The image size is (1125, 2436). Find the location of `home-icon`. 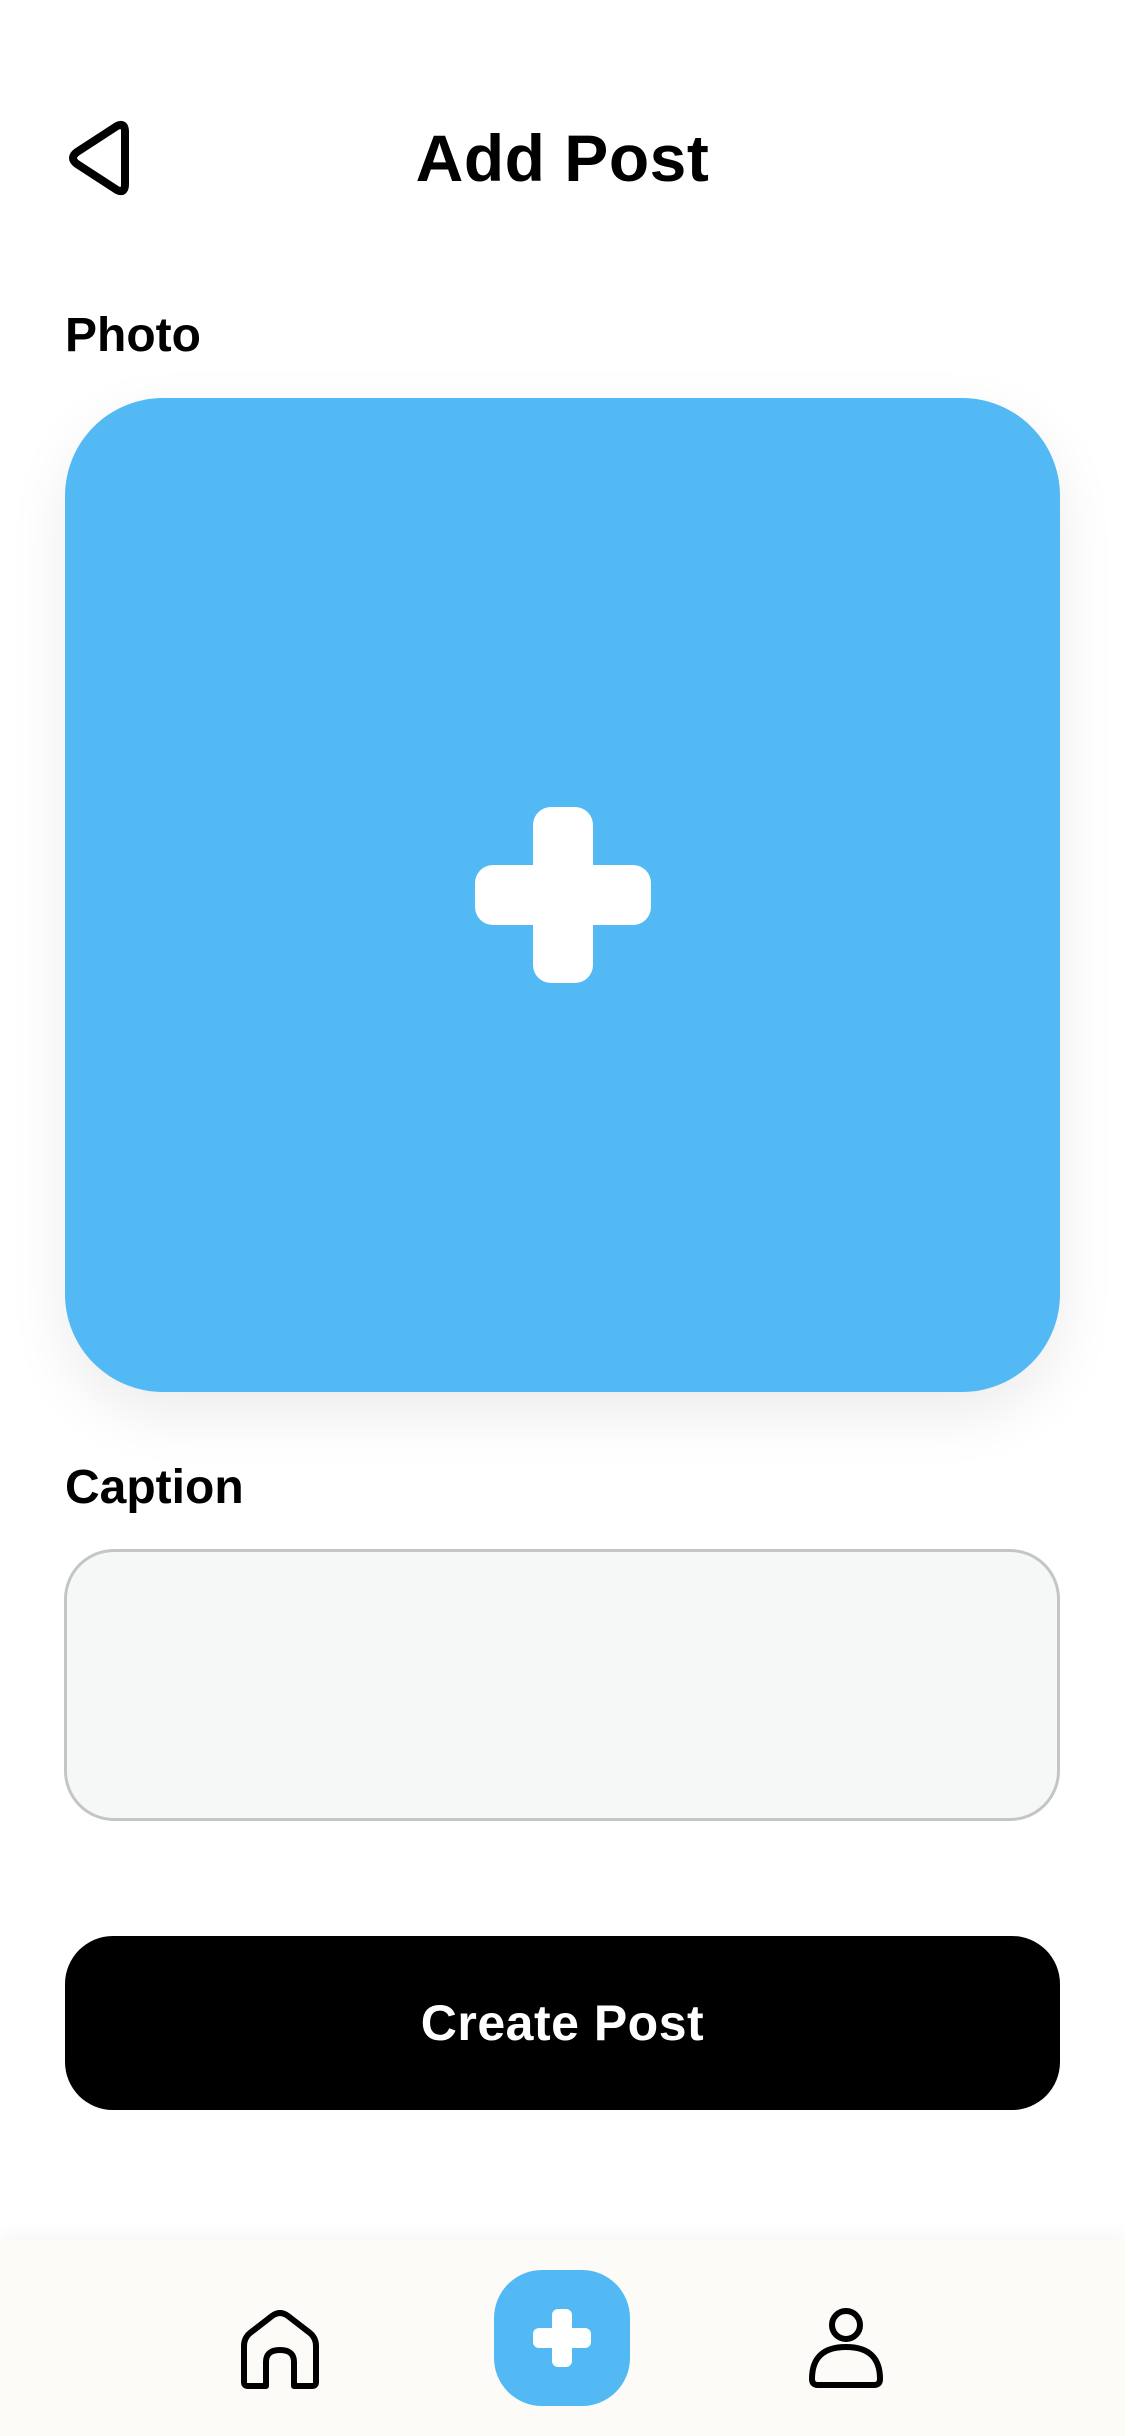

home-icon is located at coordinates (280, 2349).